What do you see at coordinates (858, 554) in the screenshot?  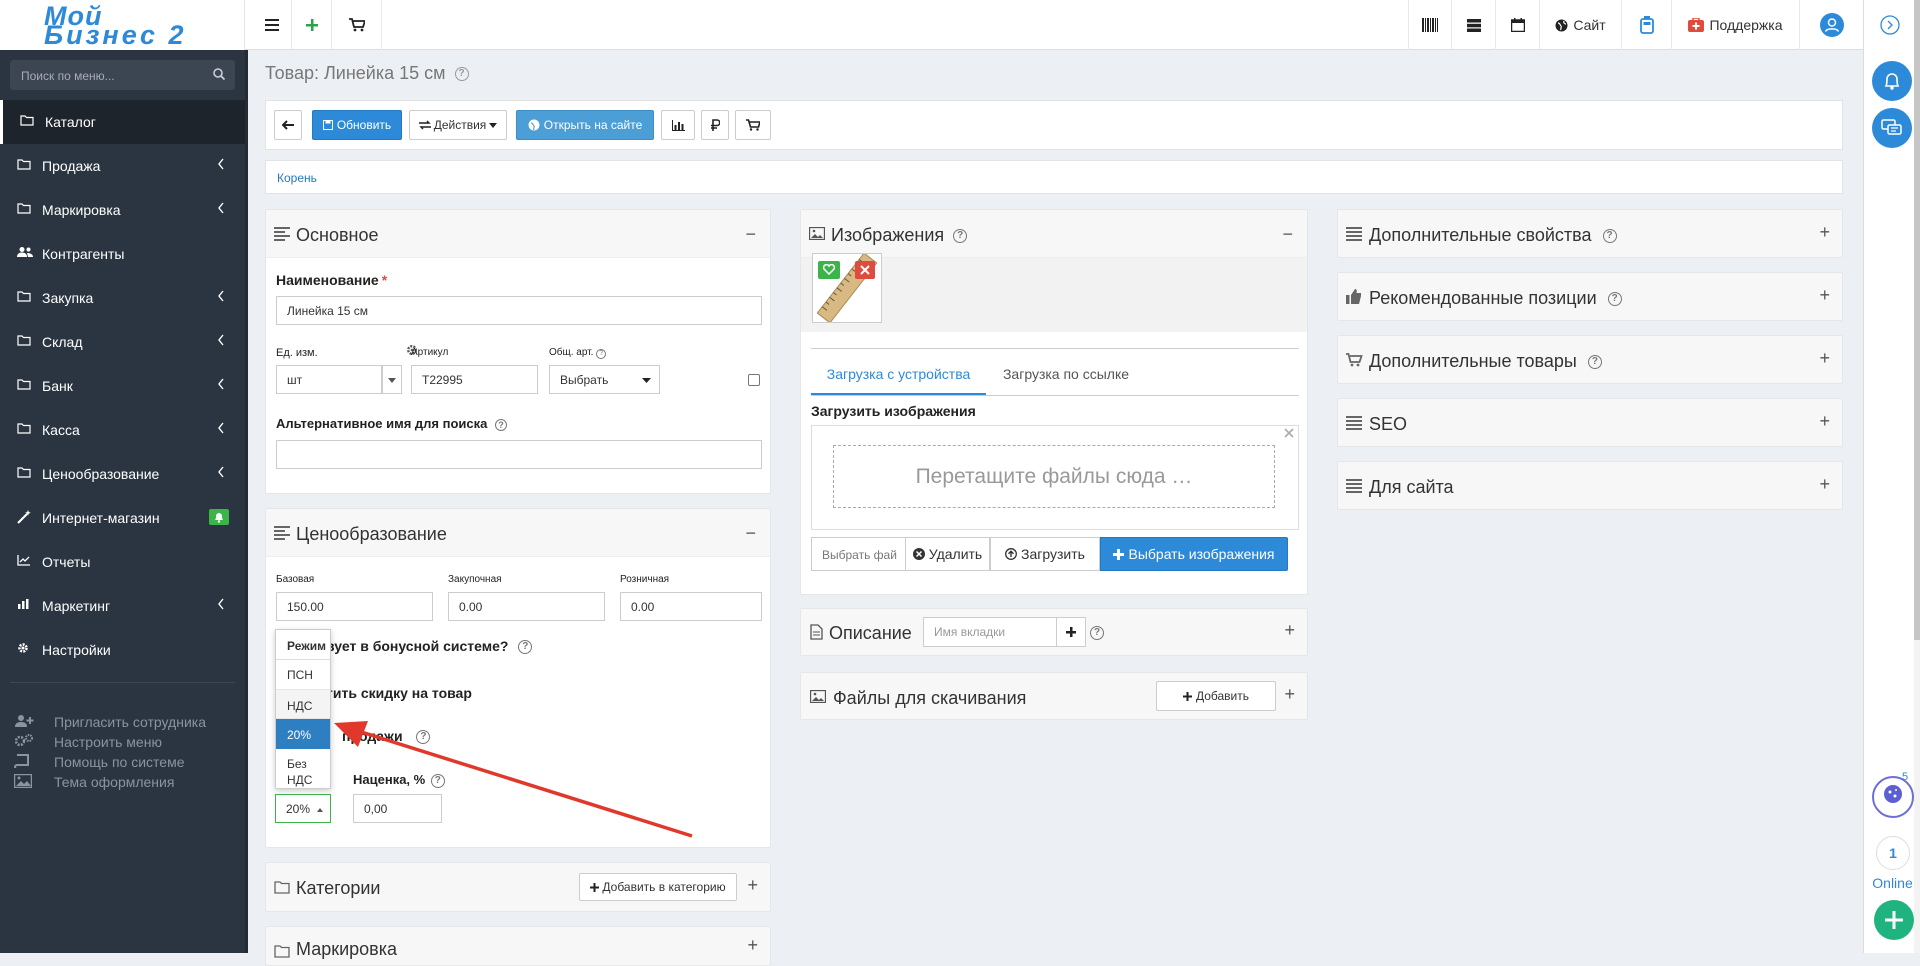 I see `file-name-field: Выбрать фай` at bounding box center [858, 554].